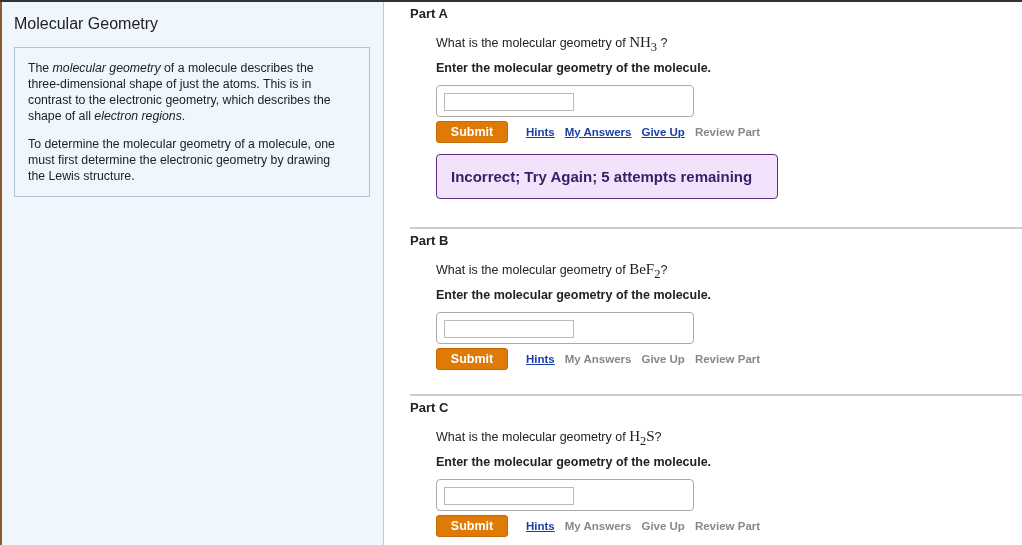 The width and height of the screenshot is (1022, 545). Describe the element at coordinates (552, 43) in the screenshot. I see `question-text: What is the molecular geometry of NH$_{3}$ ?` at that location.